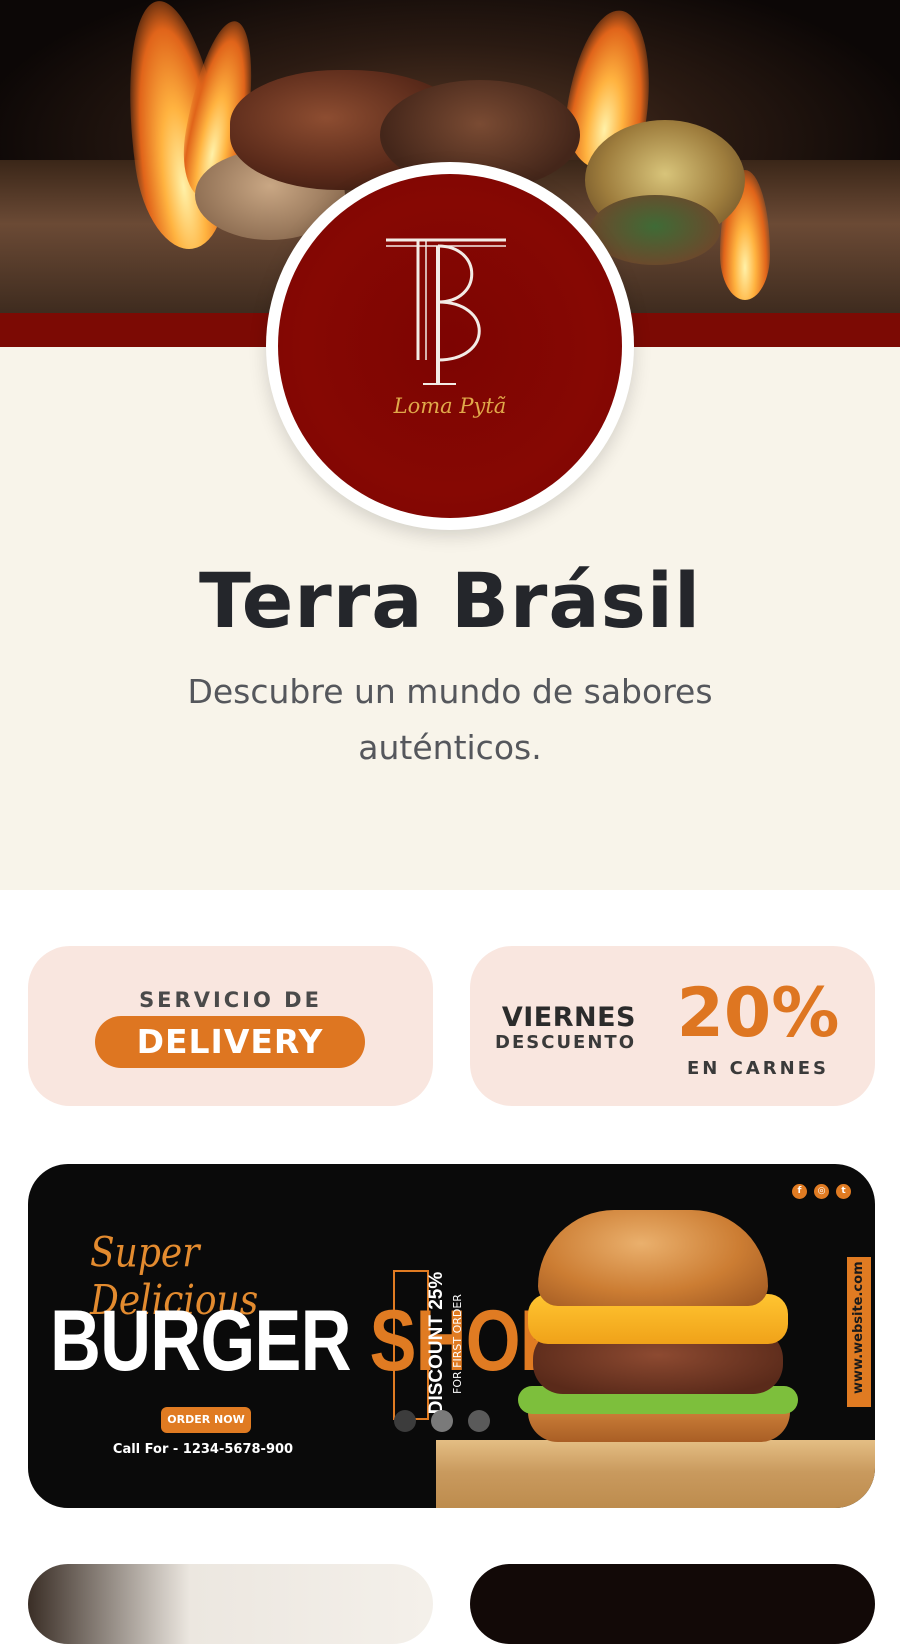 The width and height of the screenshot is (900, 1644). Describe the element at coordinates (565, 1042) in the screenshot. I see `discount-label: DESCUENTO` at that location.